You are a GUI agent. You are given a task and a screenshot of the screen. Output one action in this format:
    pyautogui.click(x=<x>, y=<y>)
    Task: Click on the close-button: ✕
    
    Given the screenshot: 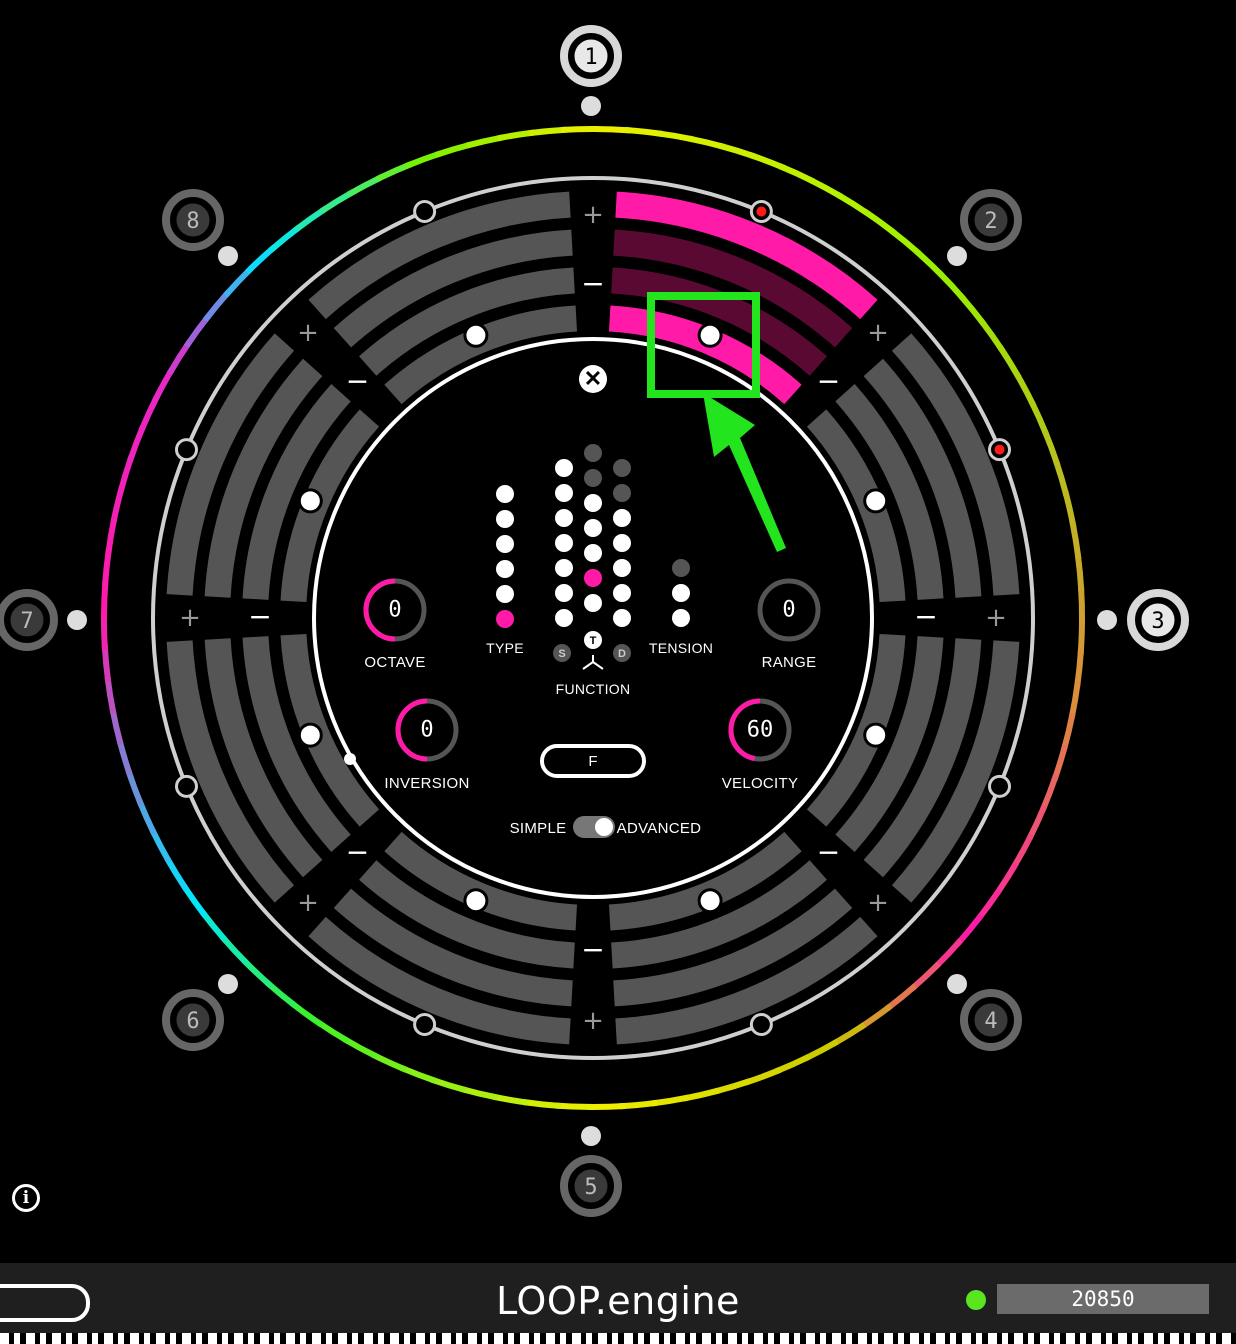 What is the action you would take?
    pyautogui.click(x=593, y=379)
    